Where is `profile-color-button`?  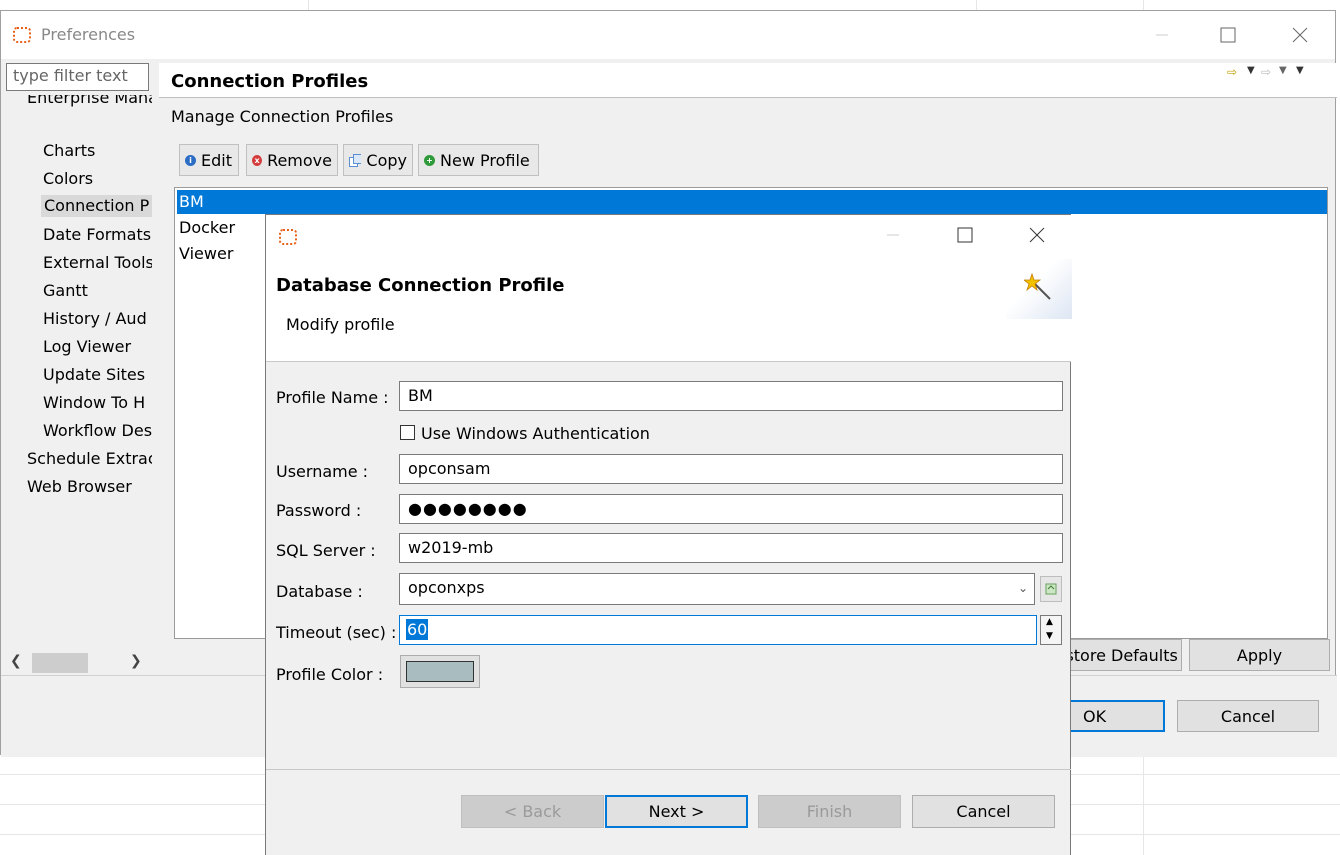 profile-color-button is located at coordinates (440, 671).